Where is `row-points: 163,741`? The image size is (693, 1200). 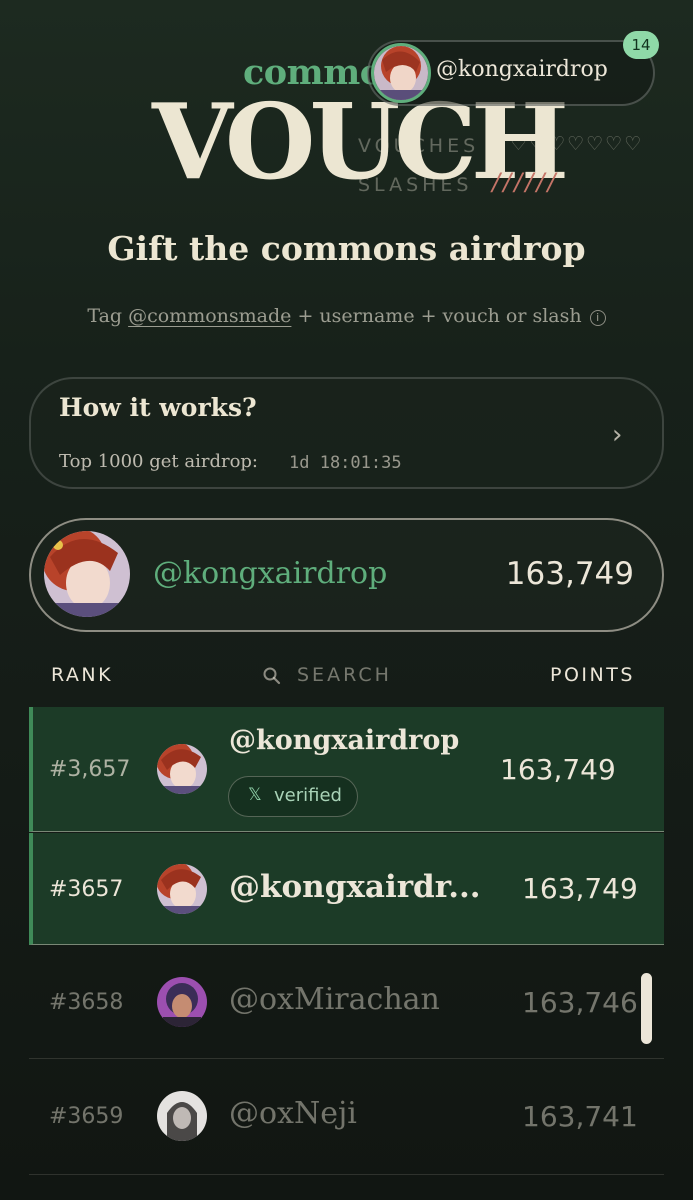 row-points: 163,741 is located at coordinates (580, 1116).